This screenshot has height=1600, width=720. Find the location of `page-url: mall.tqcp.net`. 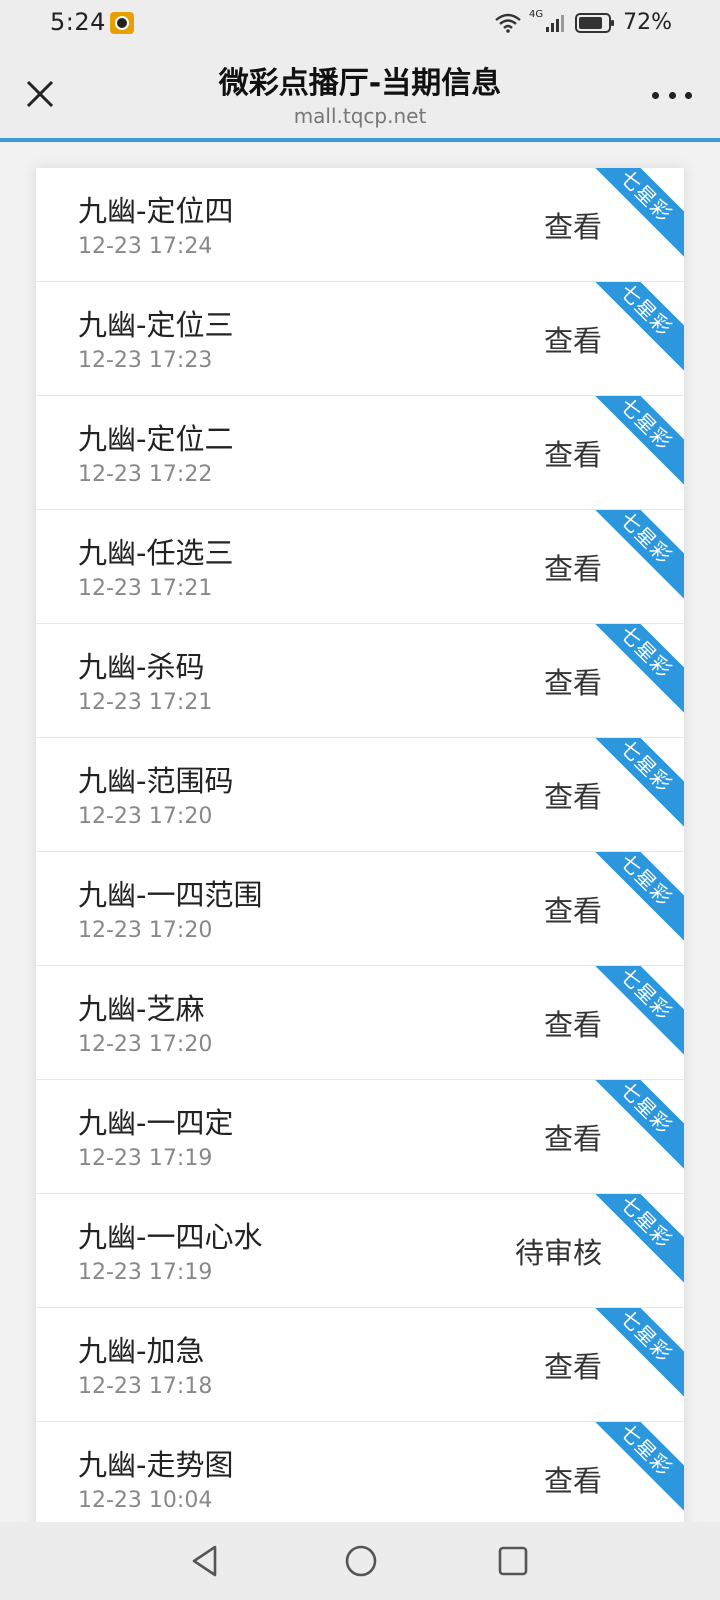

page-url: mall.tqcp.net is located at coordinates (360, 116).